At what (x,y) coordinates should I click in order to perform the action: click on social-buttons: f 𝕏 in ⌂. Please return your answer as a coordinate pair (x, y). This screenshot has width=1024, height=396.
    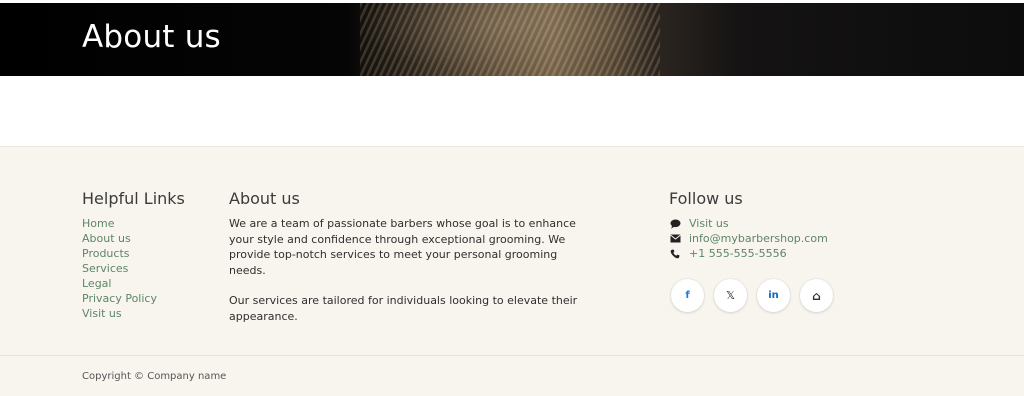
    Looking at the image, I should click on (752, 295).